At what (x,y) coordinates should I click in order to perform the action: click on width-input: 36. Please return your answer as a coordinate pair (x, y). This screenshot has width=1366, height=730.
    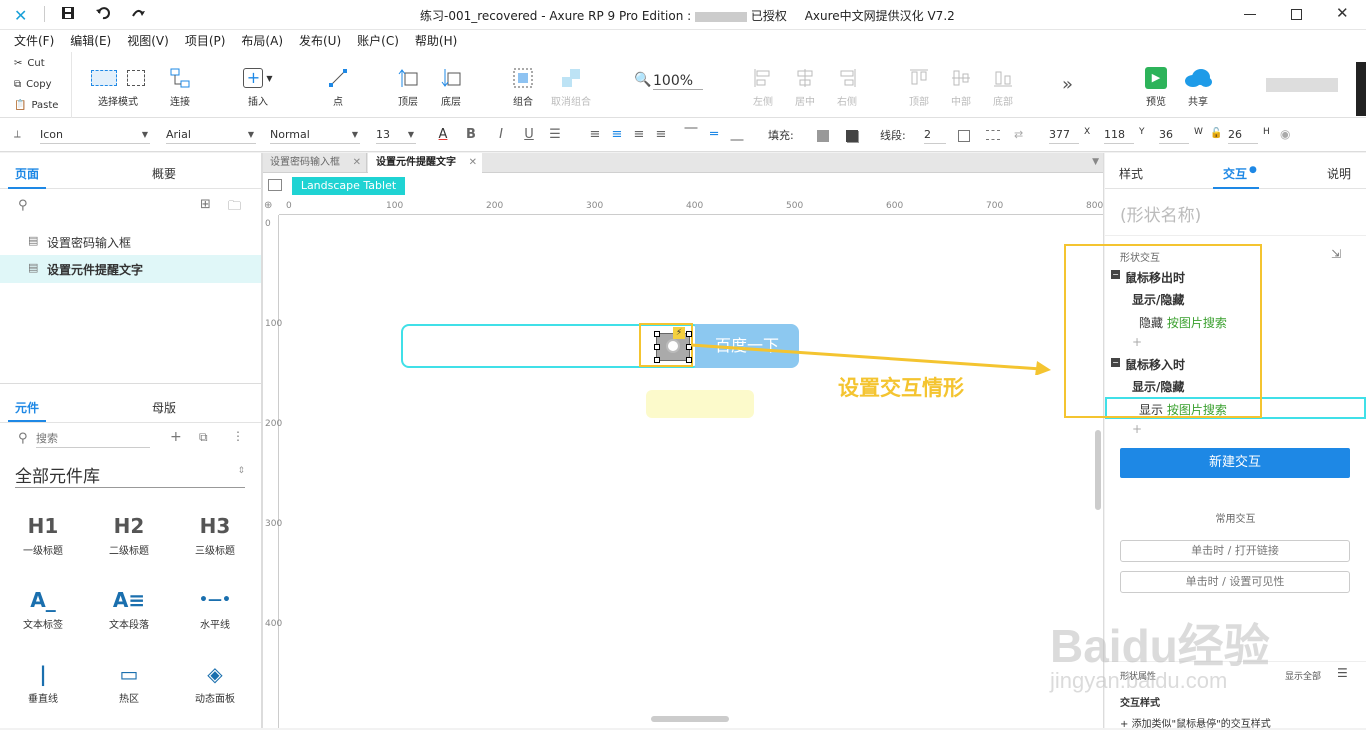
    Looking at the image, I should click on (1174, 135).